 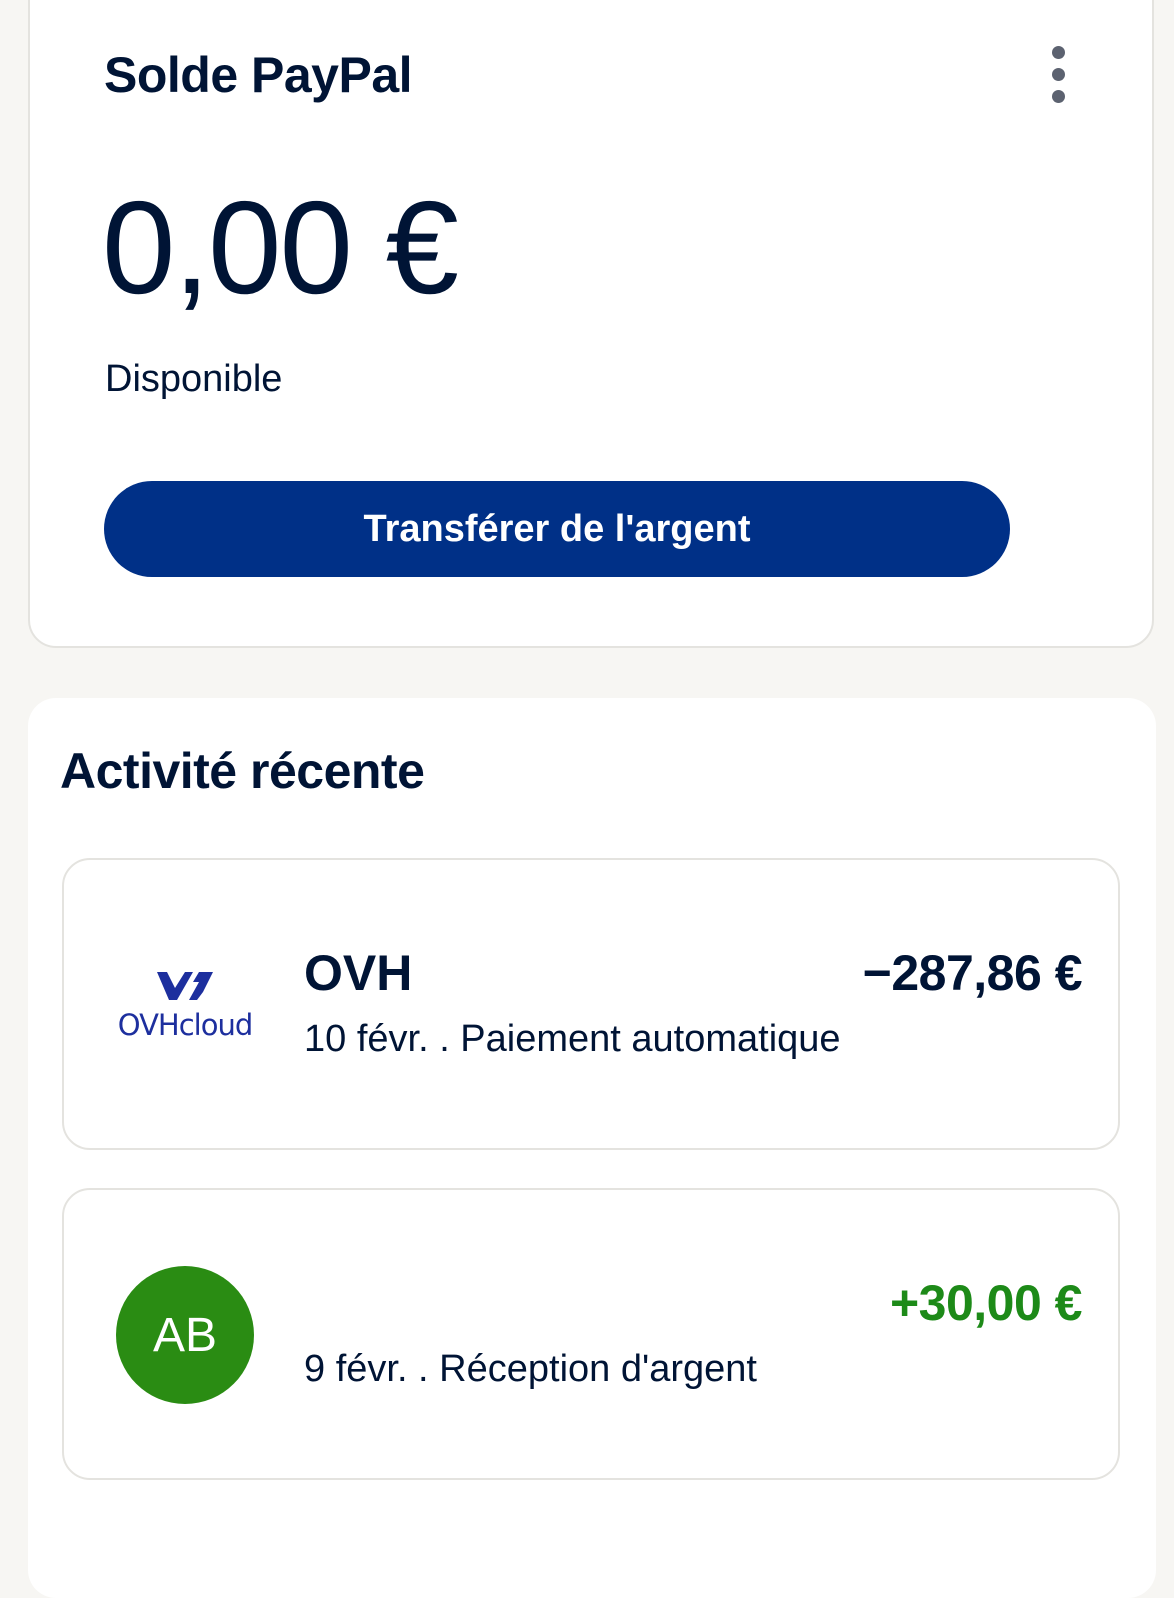 I want to click on balance-amount: 0,00 €, so click(x=280, y=247).